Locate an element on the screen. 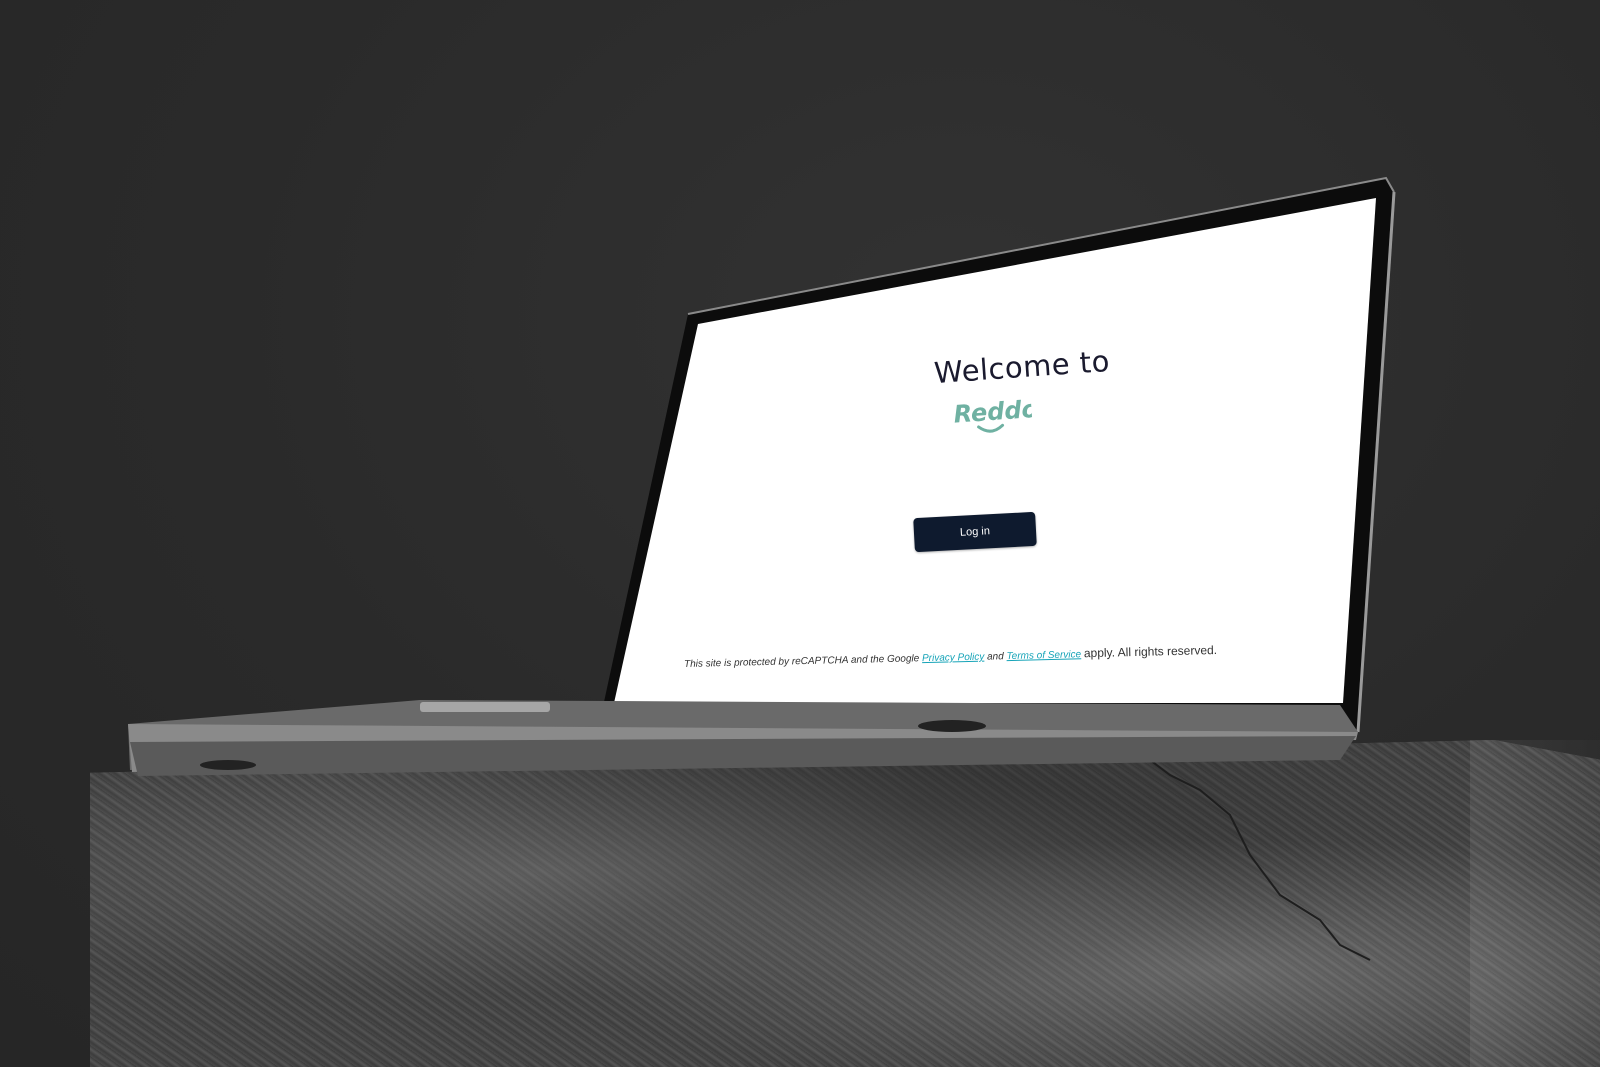  reddo-logo: Reddo is located at coordinates (993, 414).